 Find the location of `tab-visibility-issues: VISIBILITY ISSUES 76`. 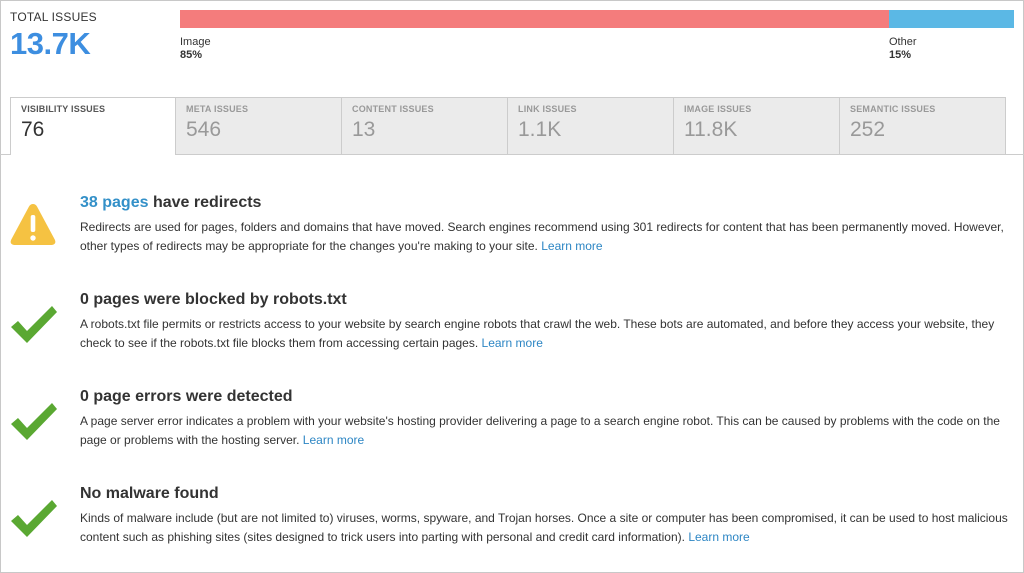

tab-visibility-issues: VISIBILITY ISSUES 76 is located at coordinates (93, 126).